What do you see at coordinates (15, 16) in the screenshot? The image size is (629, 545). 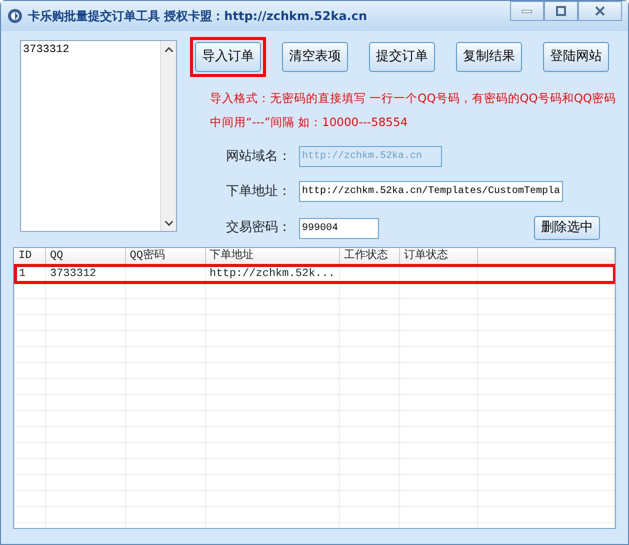 I see `app-icon` at bounding box center [15, 16].